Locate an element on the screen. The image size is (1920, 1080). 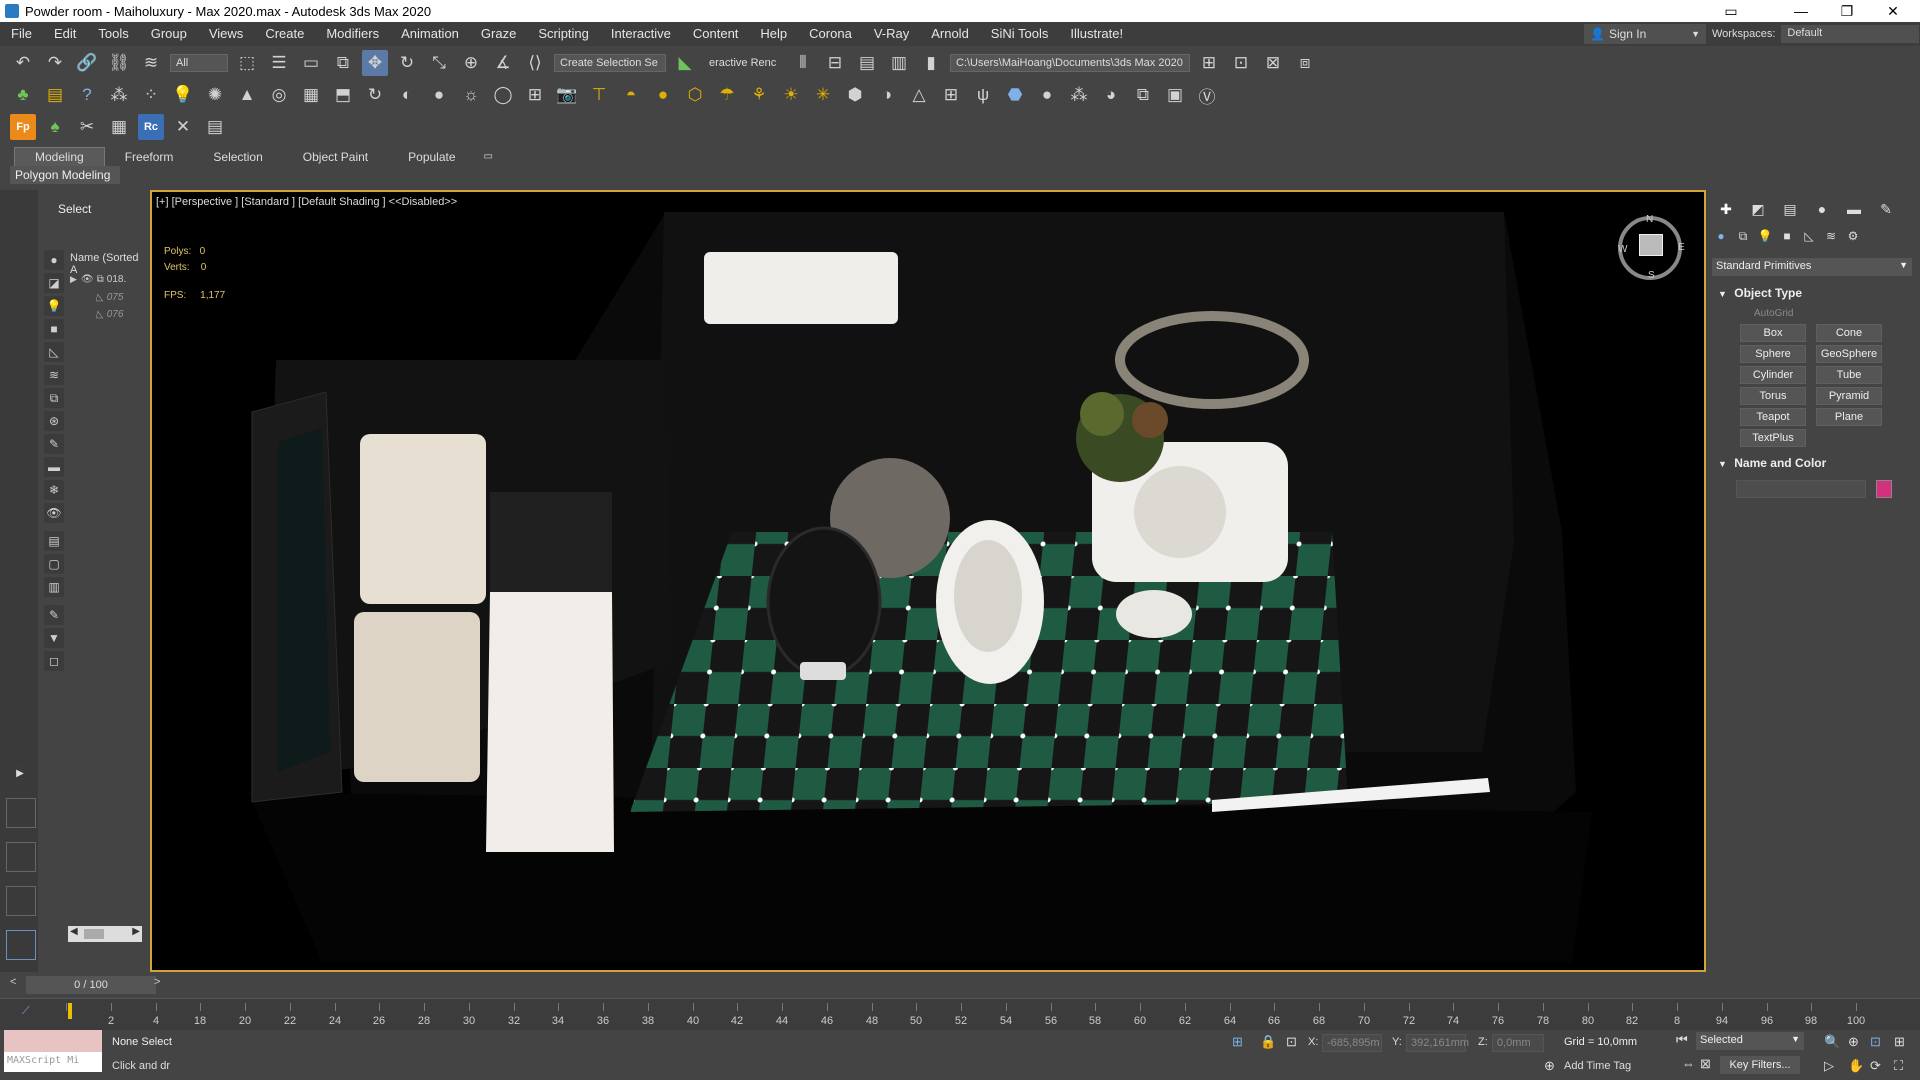
curve-editor-icon: ⟋ is located at coordinates (26, 1011).